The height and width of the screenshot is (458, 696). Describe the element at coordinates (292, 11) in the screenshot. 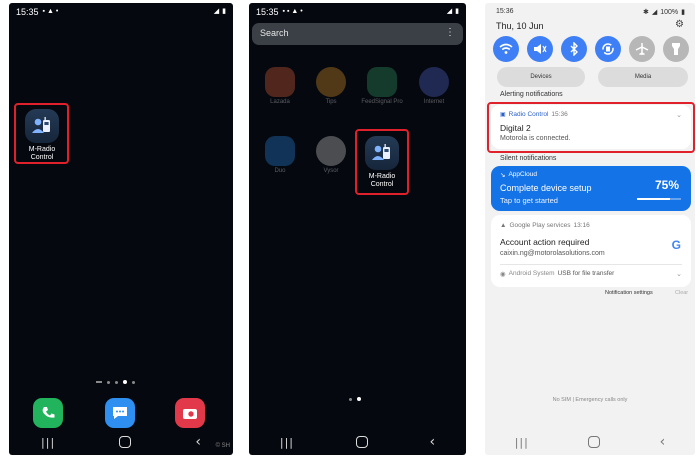

I see `notification-icons: ▪ ▪ ▲ •` at that location.